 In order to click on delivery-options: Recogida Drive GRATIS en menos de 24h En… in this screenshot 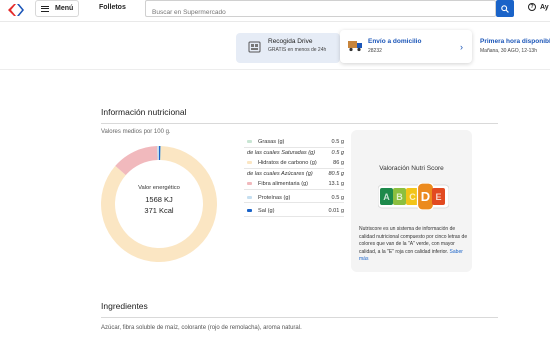, I will do `click(275, 48)`.